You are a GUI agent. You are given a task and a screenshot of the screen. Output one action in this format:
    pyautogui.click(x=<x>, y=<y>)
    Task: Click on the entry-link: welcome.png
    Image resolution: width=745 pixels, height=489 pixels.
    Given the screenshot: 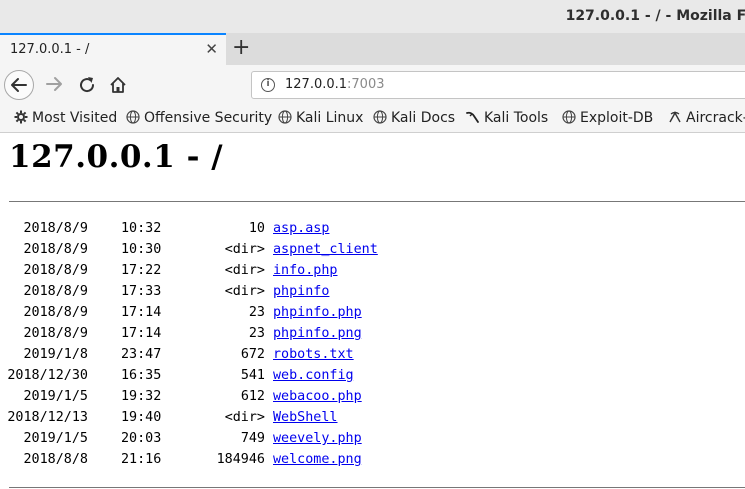 What is the action you would take?
    pyautogui.click(x=317, y=459)
    